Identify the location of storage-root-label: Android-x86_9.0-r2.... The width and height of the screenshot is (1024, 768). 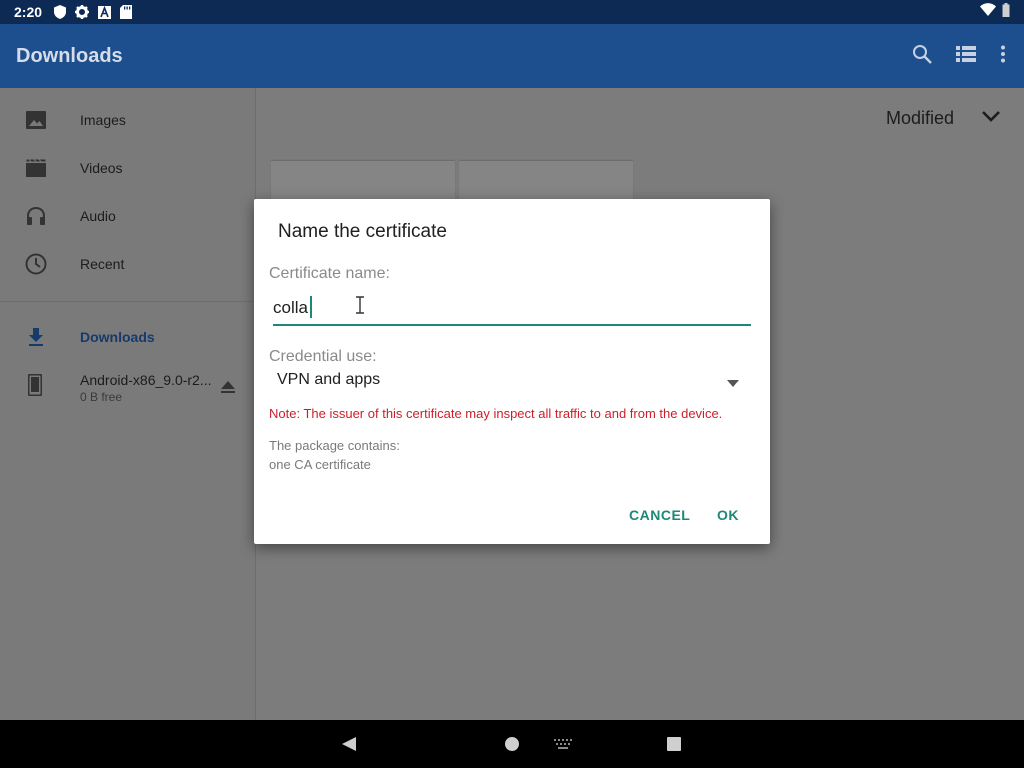
(146, 380).